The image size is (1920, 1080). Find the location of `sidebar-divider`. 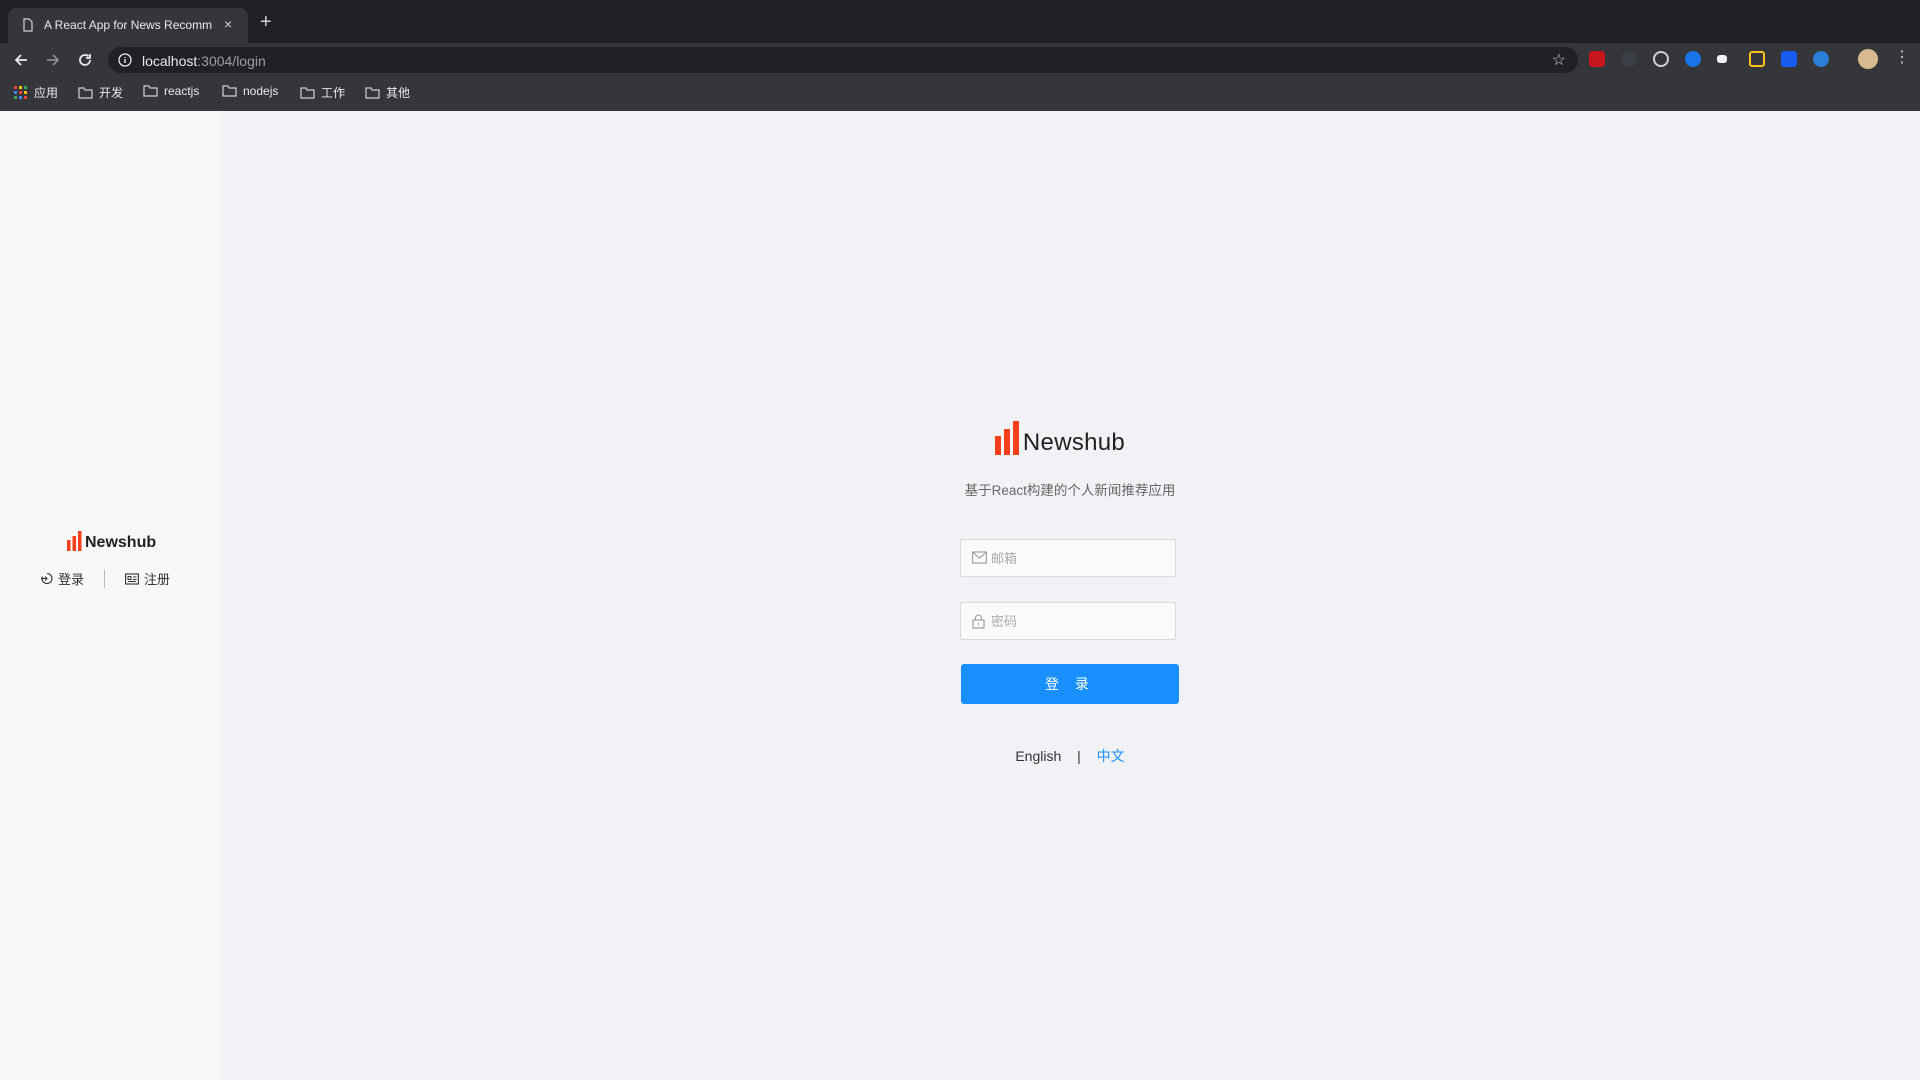

sidebar-divider is located at coordinates (105, 578).